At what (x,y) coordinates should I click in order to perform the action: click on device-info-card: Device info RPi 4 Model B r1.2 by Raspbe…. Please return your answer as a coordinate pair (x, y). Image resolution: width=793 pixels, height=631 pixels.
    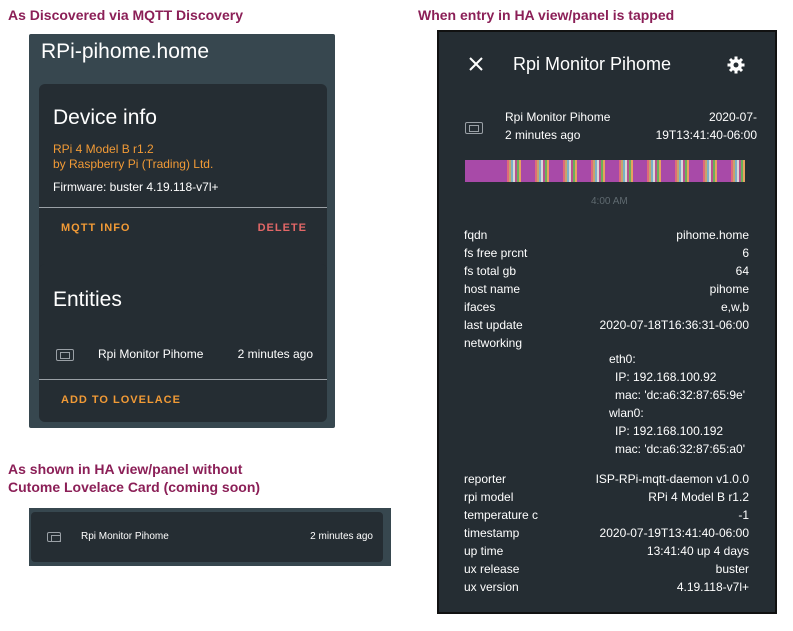
    Looking at the image, I should click on (183, 182).